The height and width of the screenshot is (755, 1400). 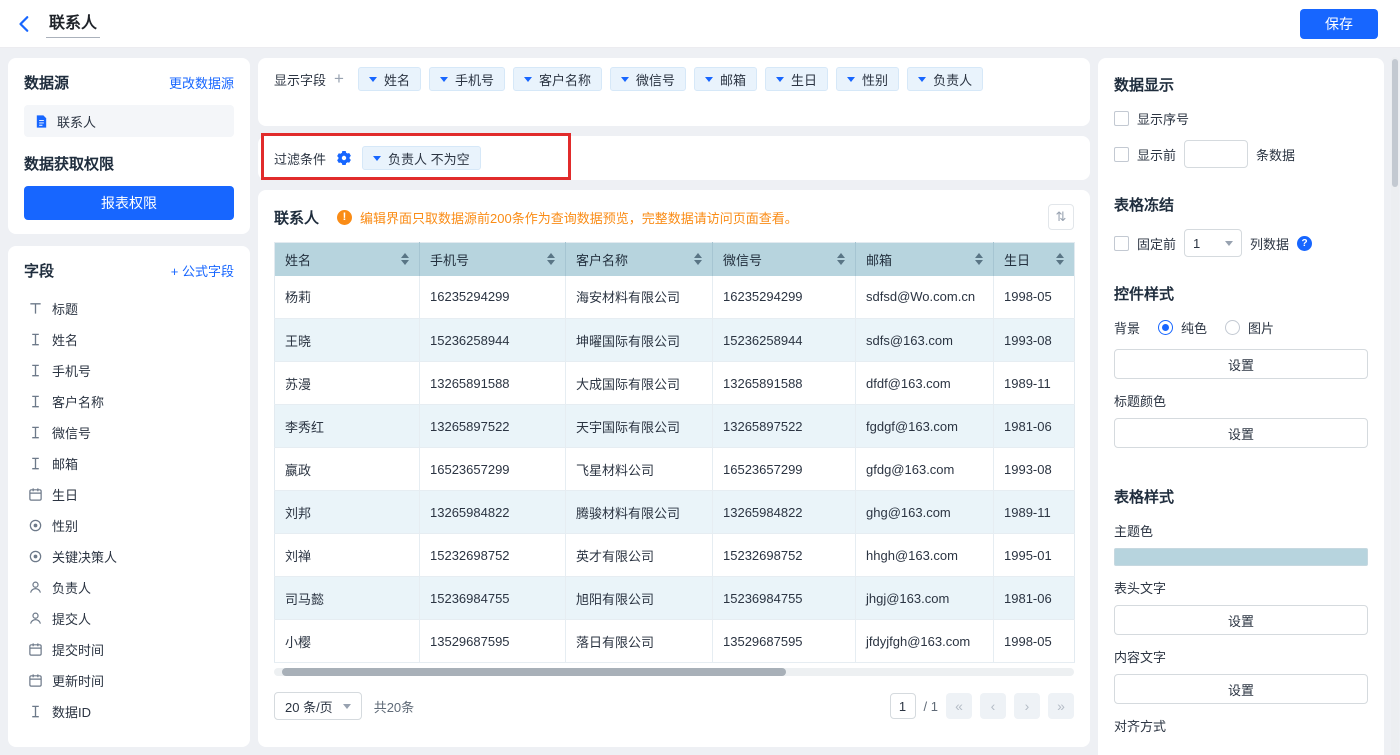 What do you see at coordinates (65, 495) in the screenshot?
I see `field-label: 生日` at bounding box center [65, 495].